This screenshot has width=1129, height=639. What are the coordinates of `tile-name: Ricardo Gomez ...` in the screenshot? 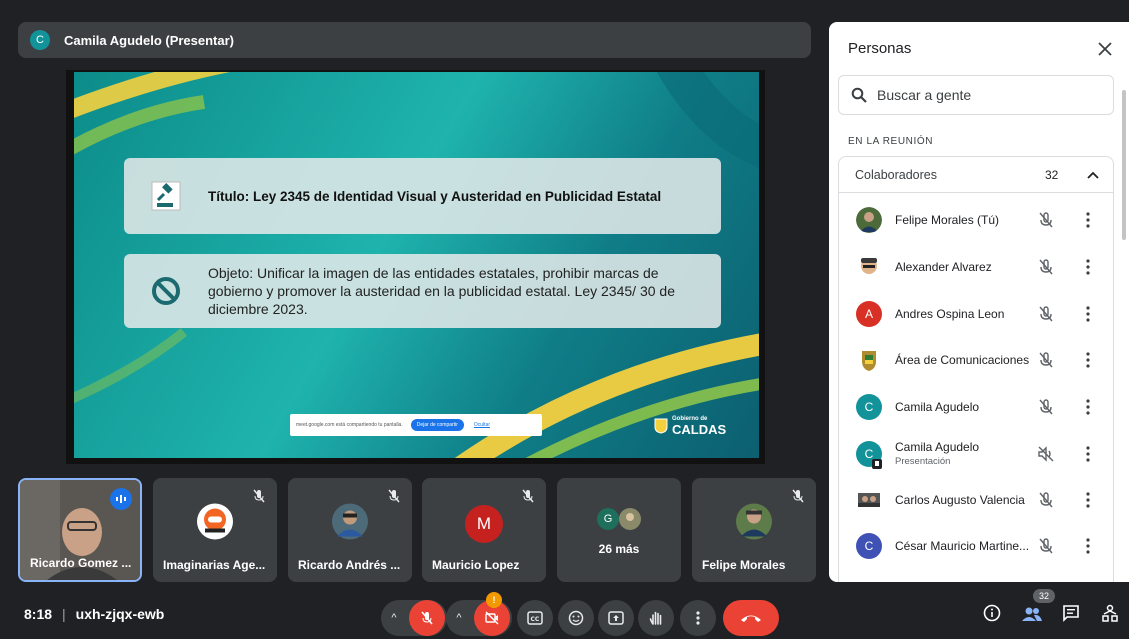 It's located at (81, 563).